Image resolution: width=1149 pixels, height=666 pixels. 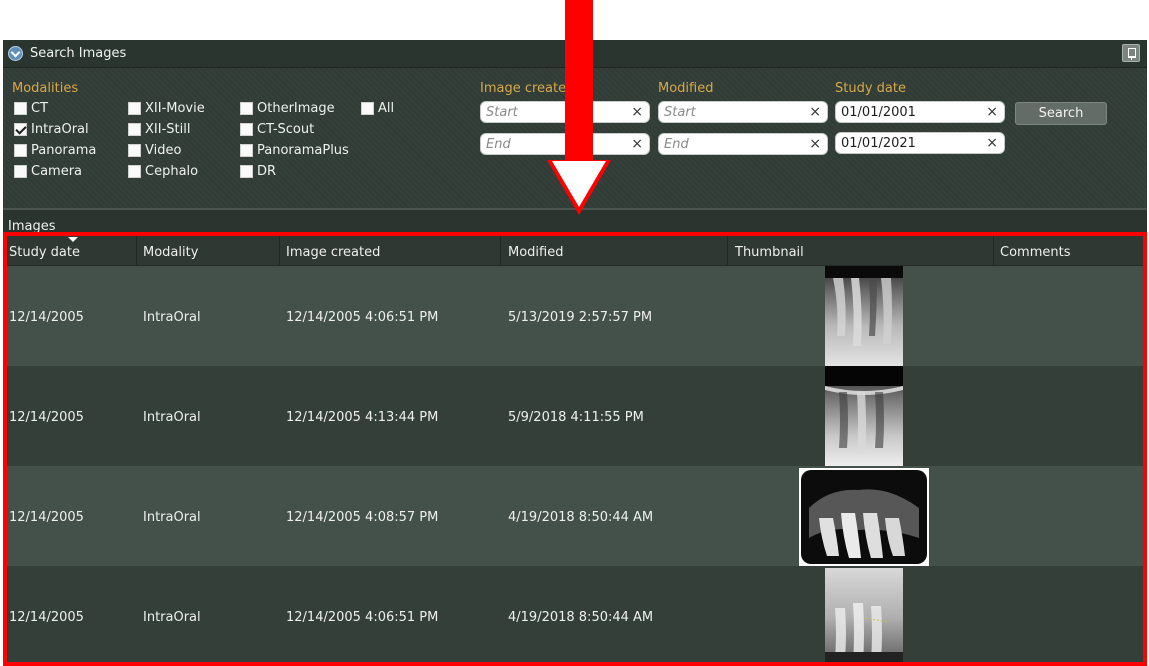 I want to click on images-caption: Images, so click(x=32, y=226).